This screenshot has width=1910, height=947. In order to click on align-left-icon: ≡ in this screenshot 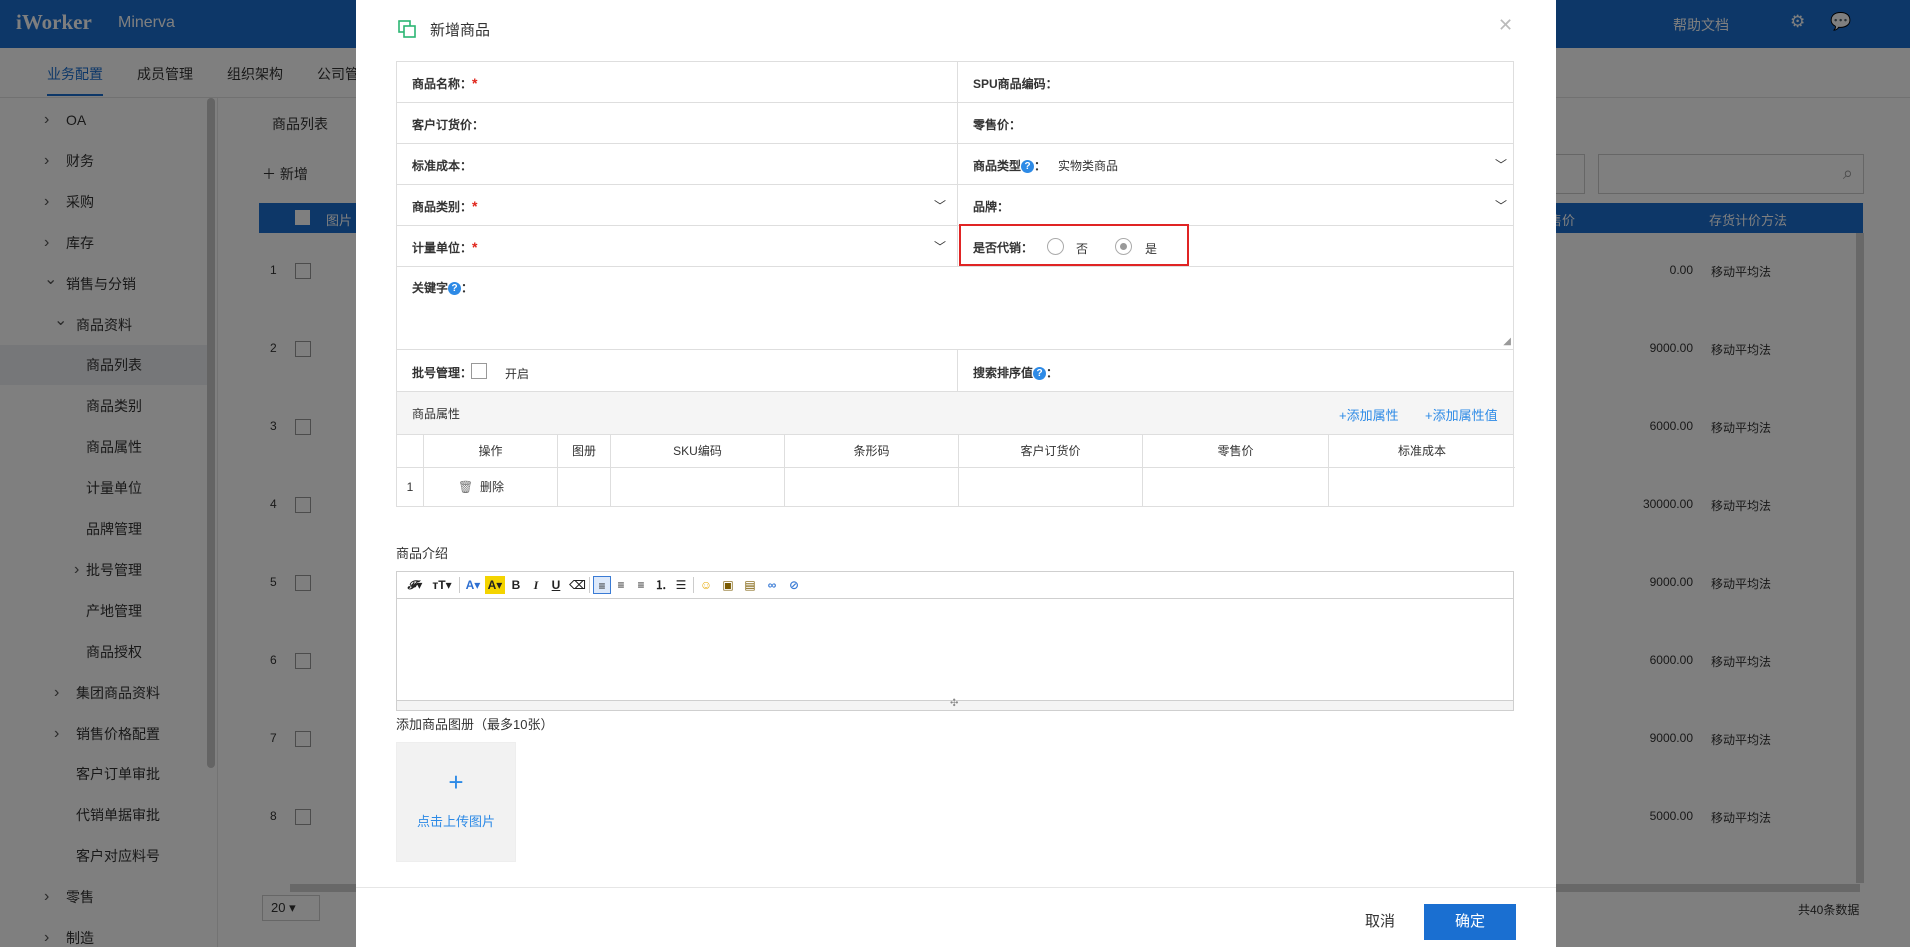, I will do `click(602, 585)`.